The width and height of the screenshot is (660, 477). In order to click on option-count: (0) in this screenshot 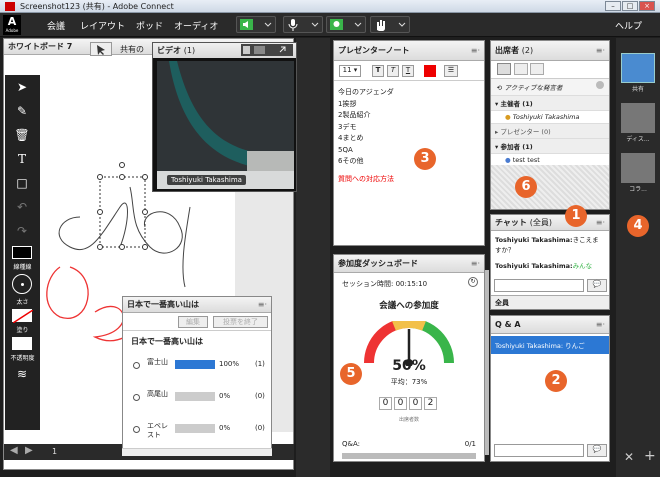, I will do `click(260, 428)`.